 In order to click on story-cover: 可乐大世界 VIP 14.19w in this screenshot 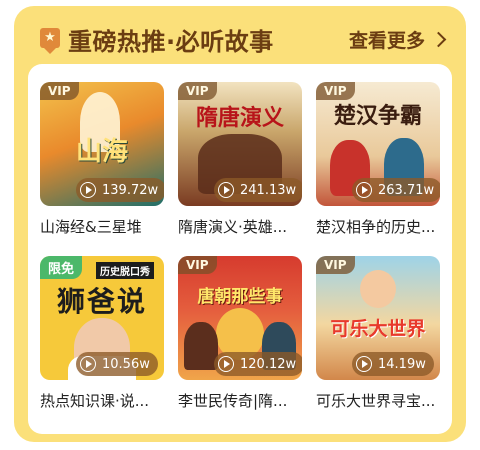, I will do `click(378, 318)`.